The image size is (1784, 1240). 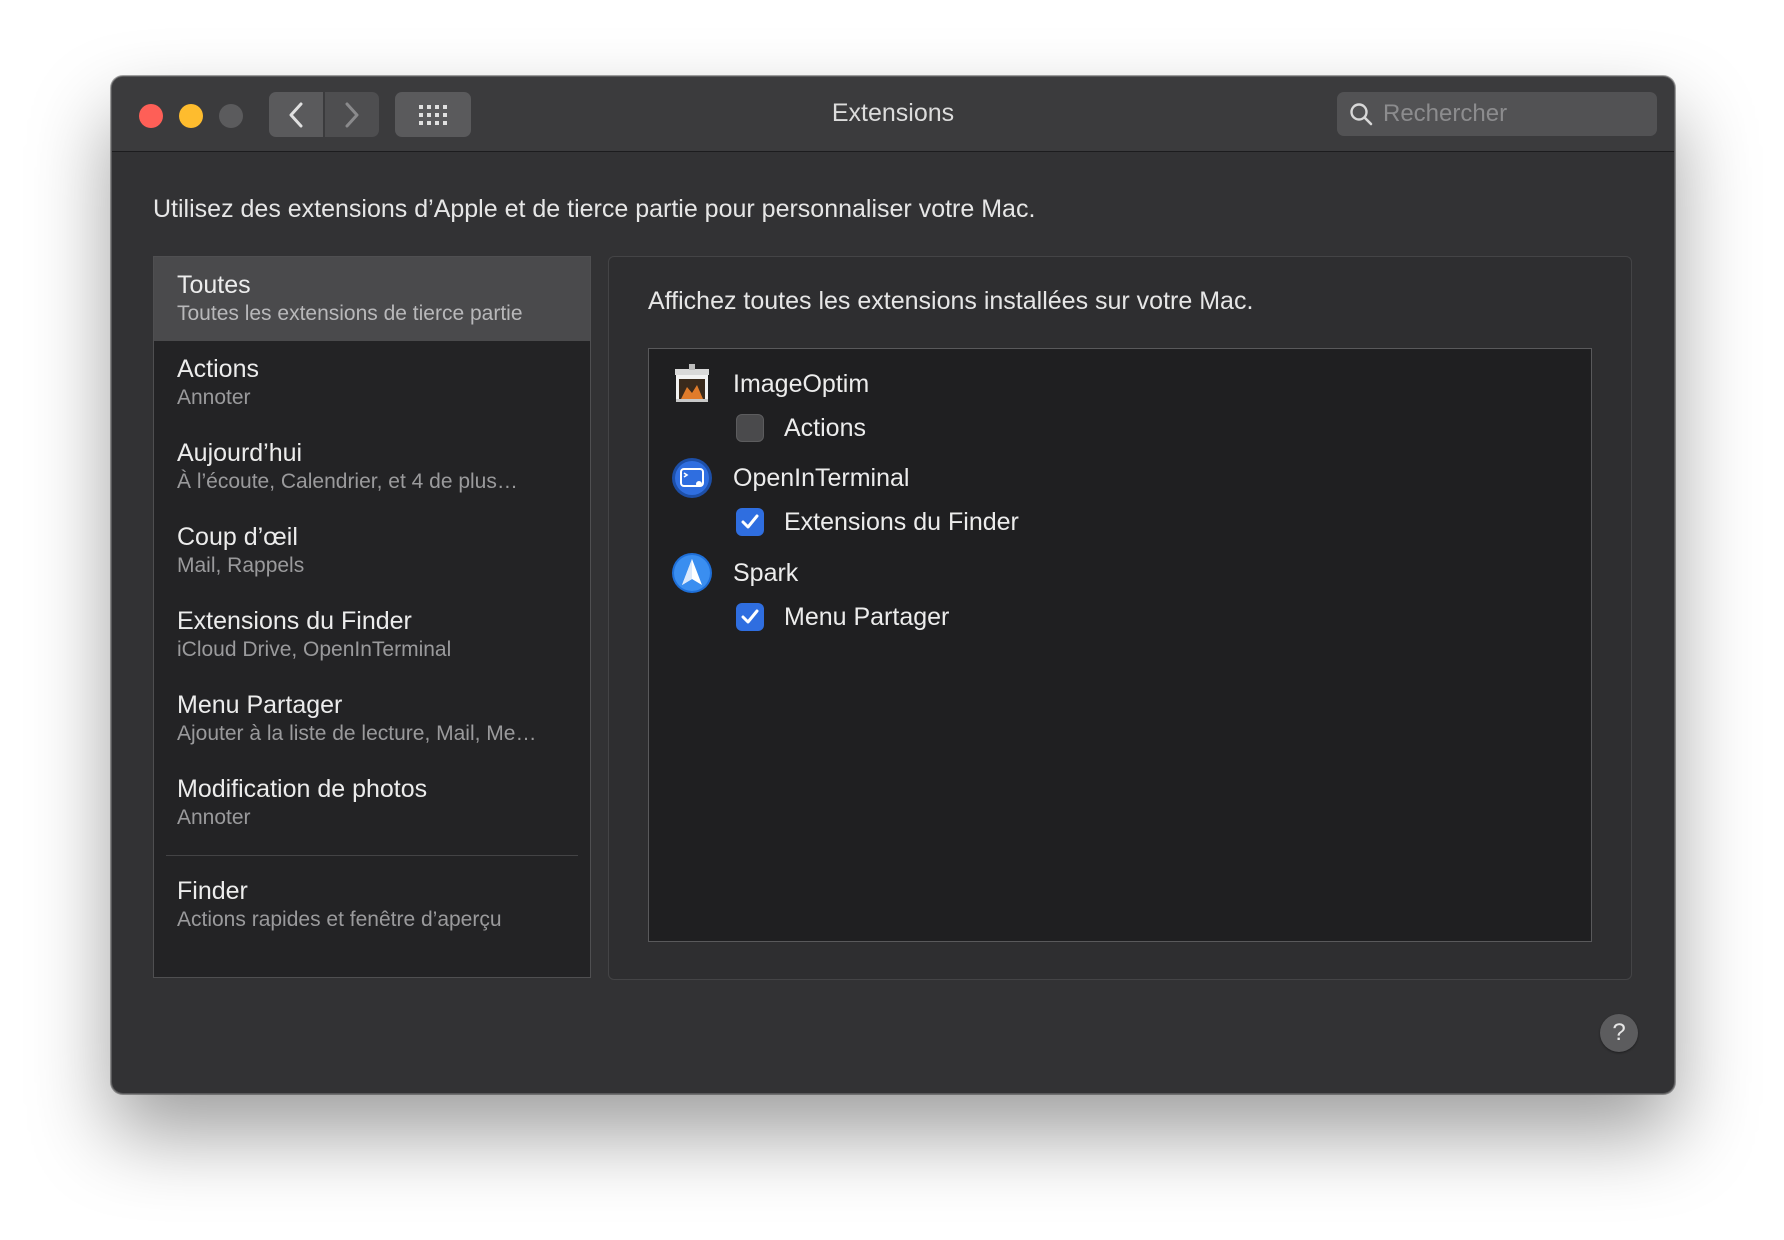 I want to click on extension-row-imageoptim-actions: Actions, so click(x=801, y=428).